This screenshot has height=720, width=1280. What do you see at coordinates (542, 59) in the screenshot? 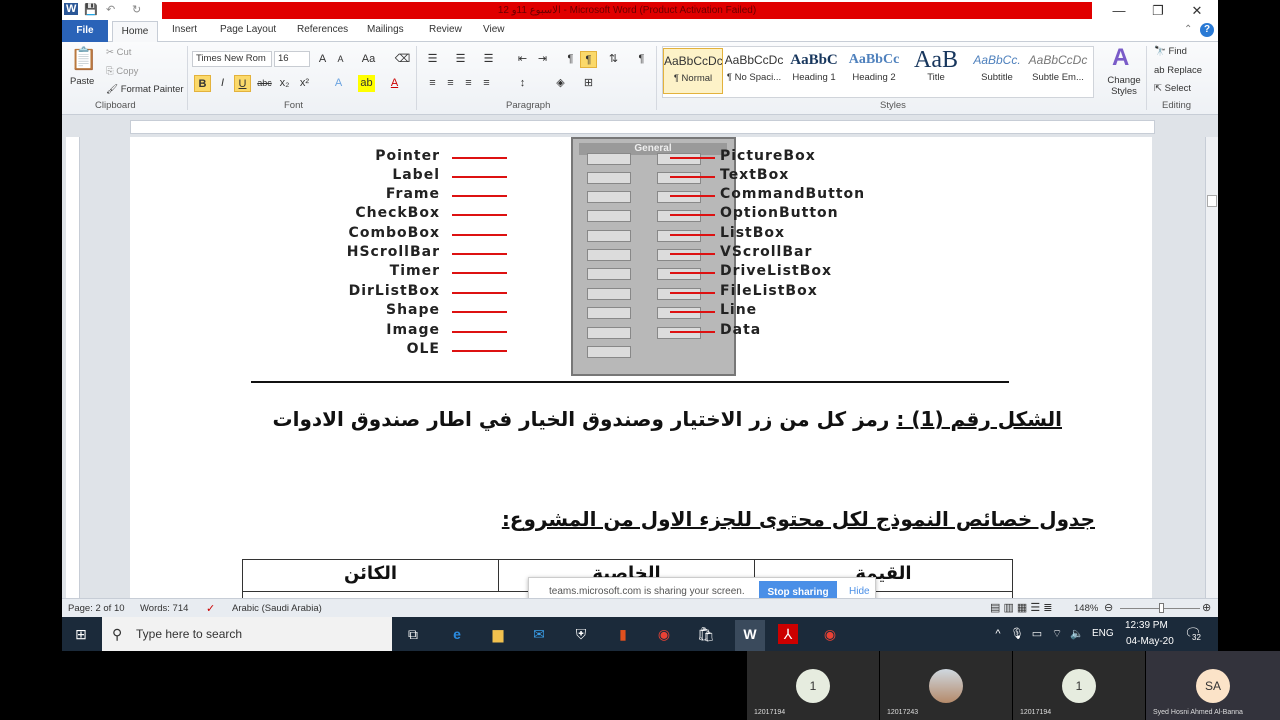
I see `increase-indent-icon: ⇥` at bounding box center [542, 59].